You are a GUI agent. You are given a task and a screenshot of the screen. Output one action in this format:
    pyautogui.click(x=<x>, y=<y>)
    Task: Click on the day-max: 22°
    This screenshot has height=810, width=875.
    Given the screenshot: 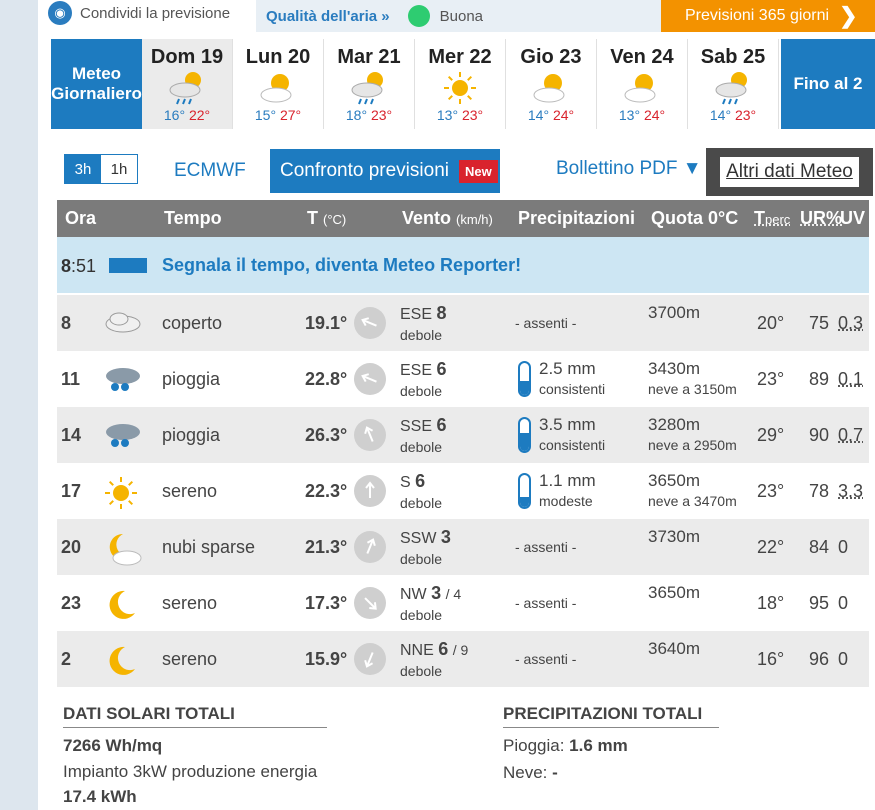 What is the action you would take?
    pyautogui.click(x=199, y=115)
    